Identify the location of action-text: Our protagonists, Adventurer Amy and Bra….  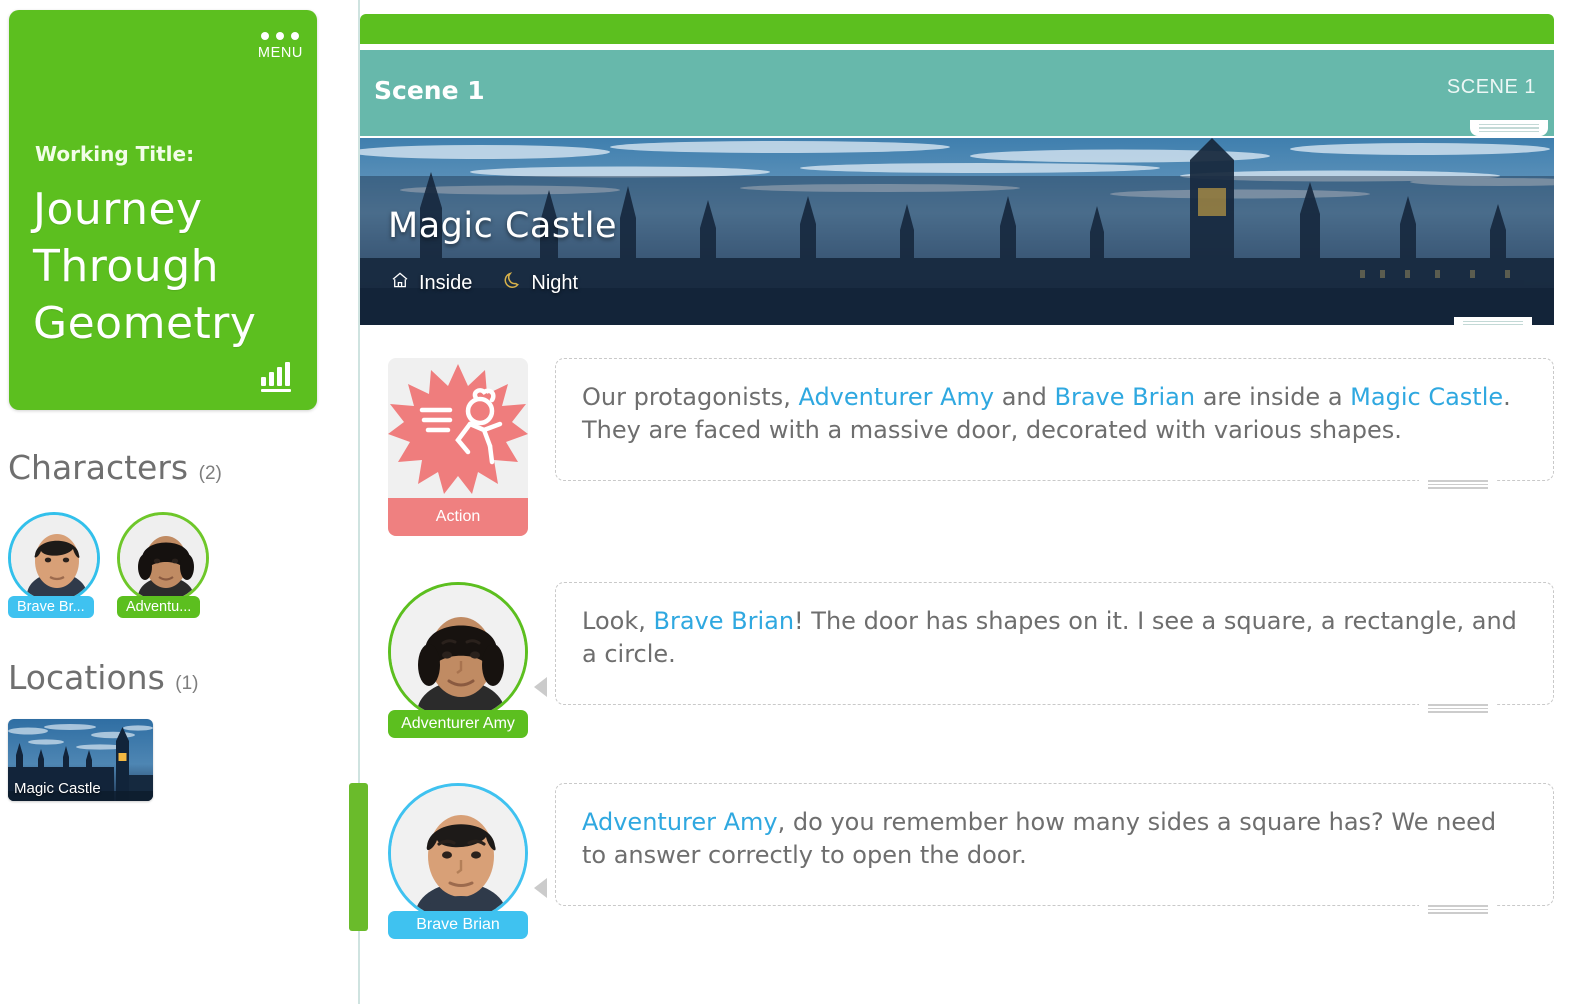
(1046, 413).